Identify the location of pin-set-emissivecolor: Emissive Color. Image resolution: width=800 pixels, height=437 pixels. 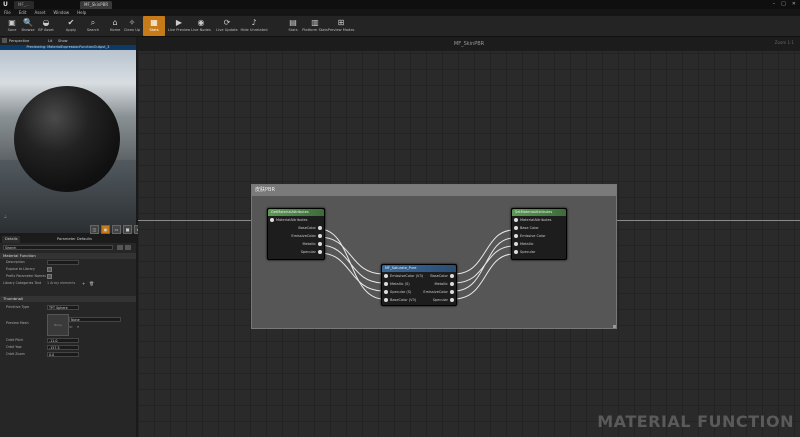
(539, 236).